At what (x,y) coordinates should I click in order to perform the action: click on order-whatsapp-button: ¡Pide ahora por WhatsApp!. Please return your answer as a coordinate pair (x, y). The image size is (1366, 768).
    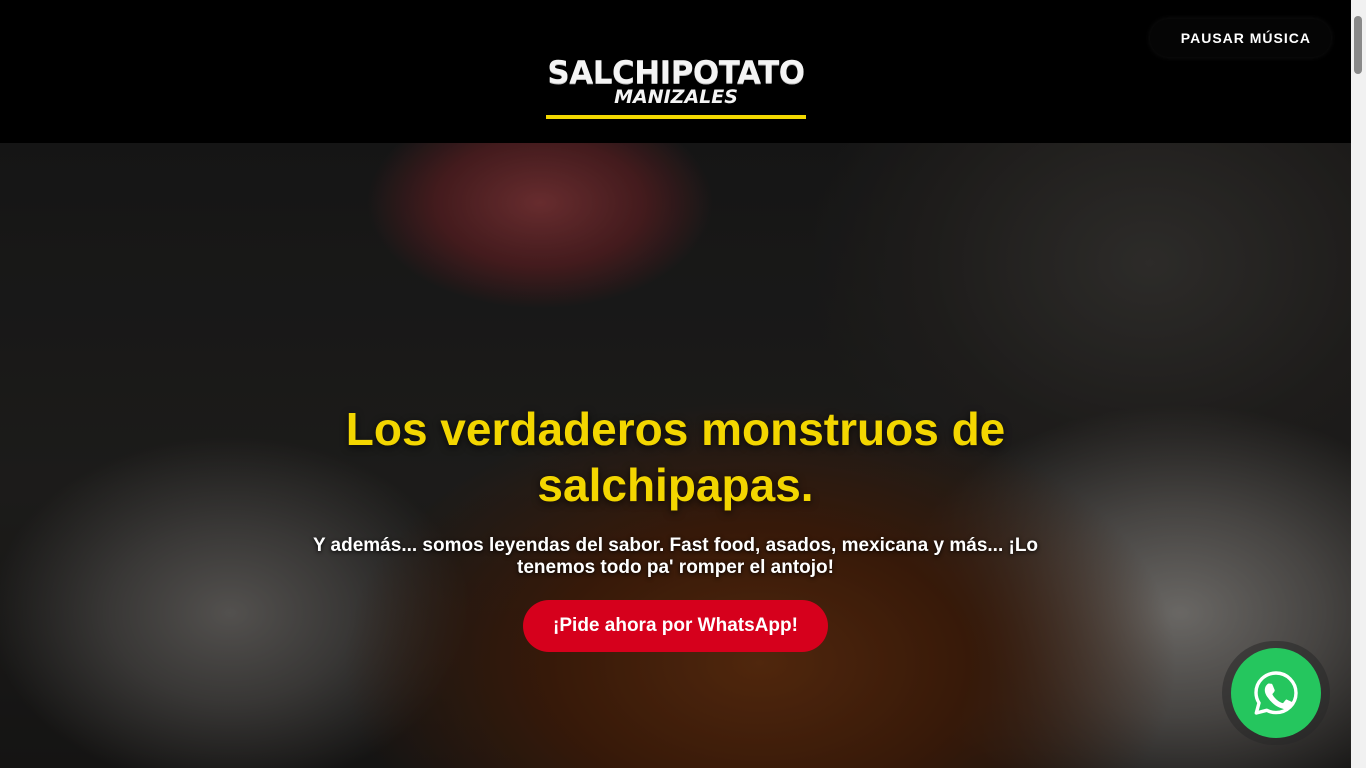
    Looking at the image, I should click on (675, 626).